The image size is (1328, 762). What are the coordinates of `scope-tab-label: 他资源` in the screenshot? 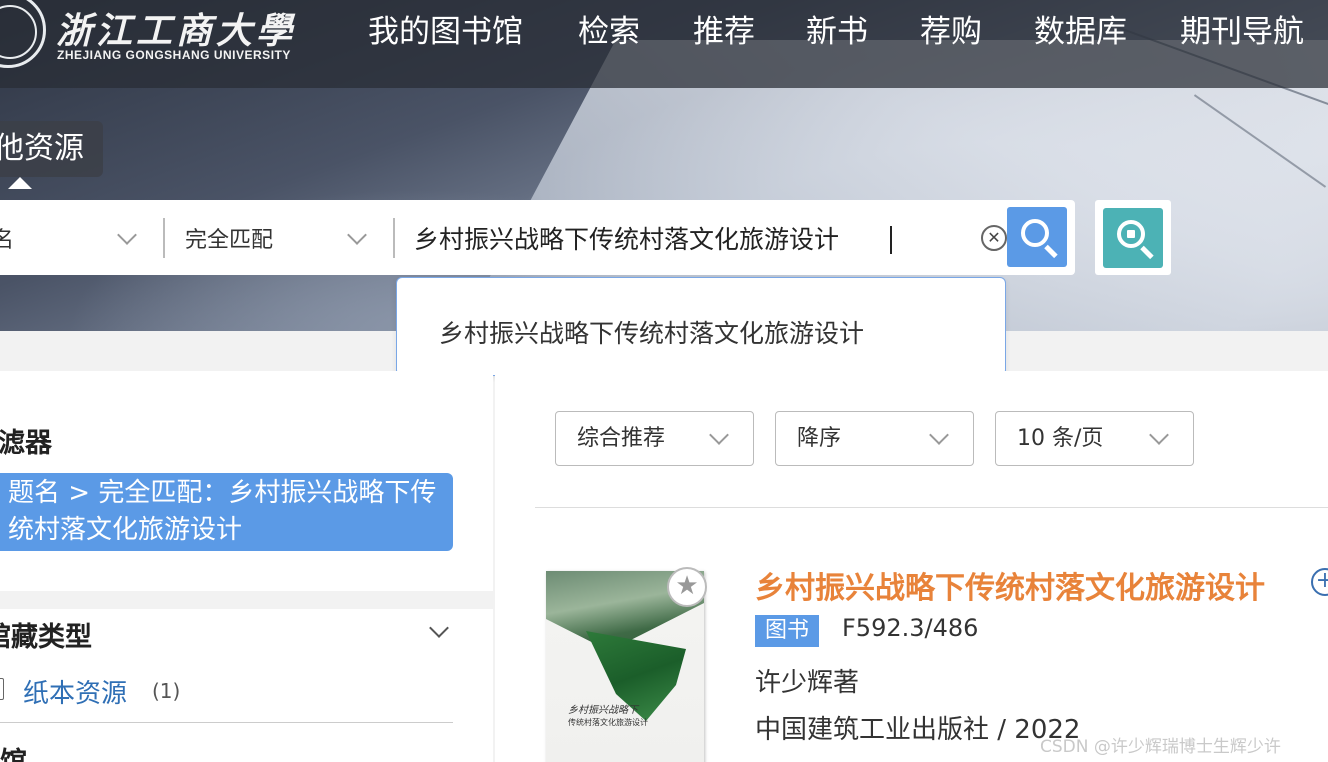 It's located at (42, 148).